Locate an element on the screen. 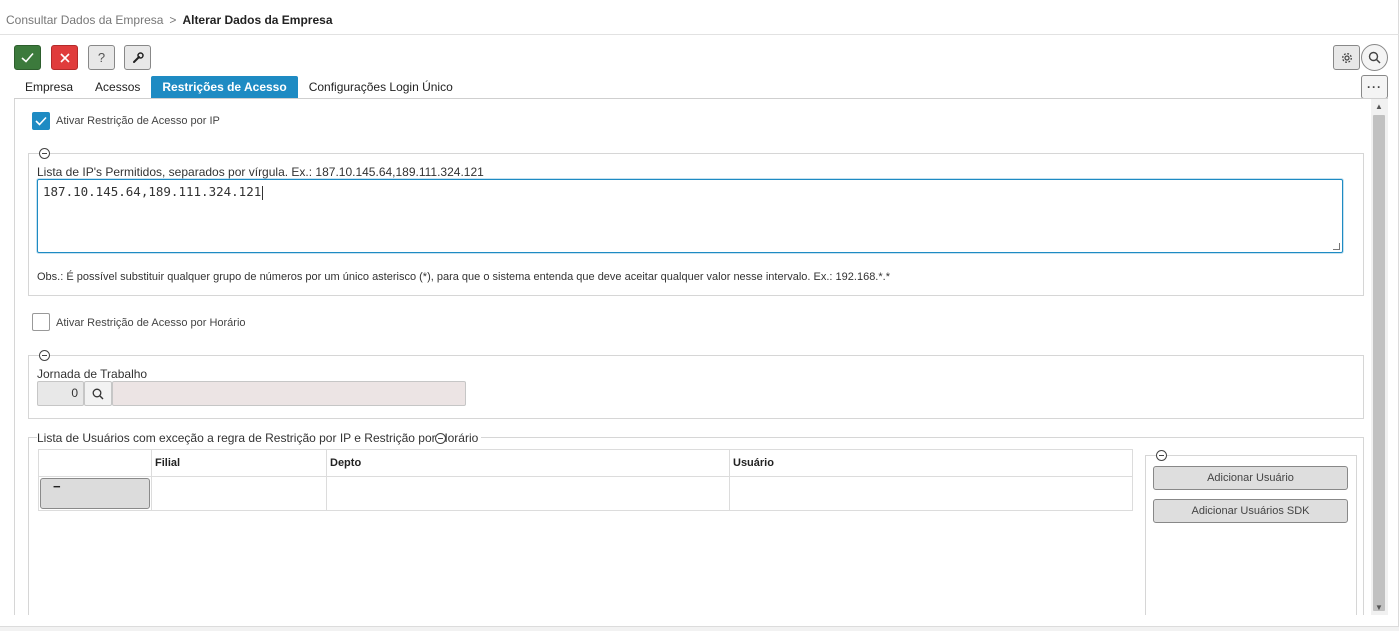 The width and height of the screenshot is (1399, 631). table-cell-filial is located at coordinates (239, 493).